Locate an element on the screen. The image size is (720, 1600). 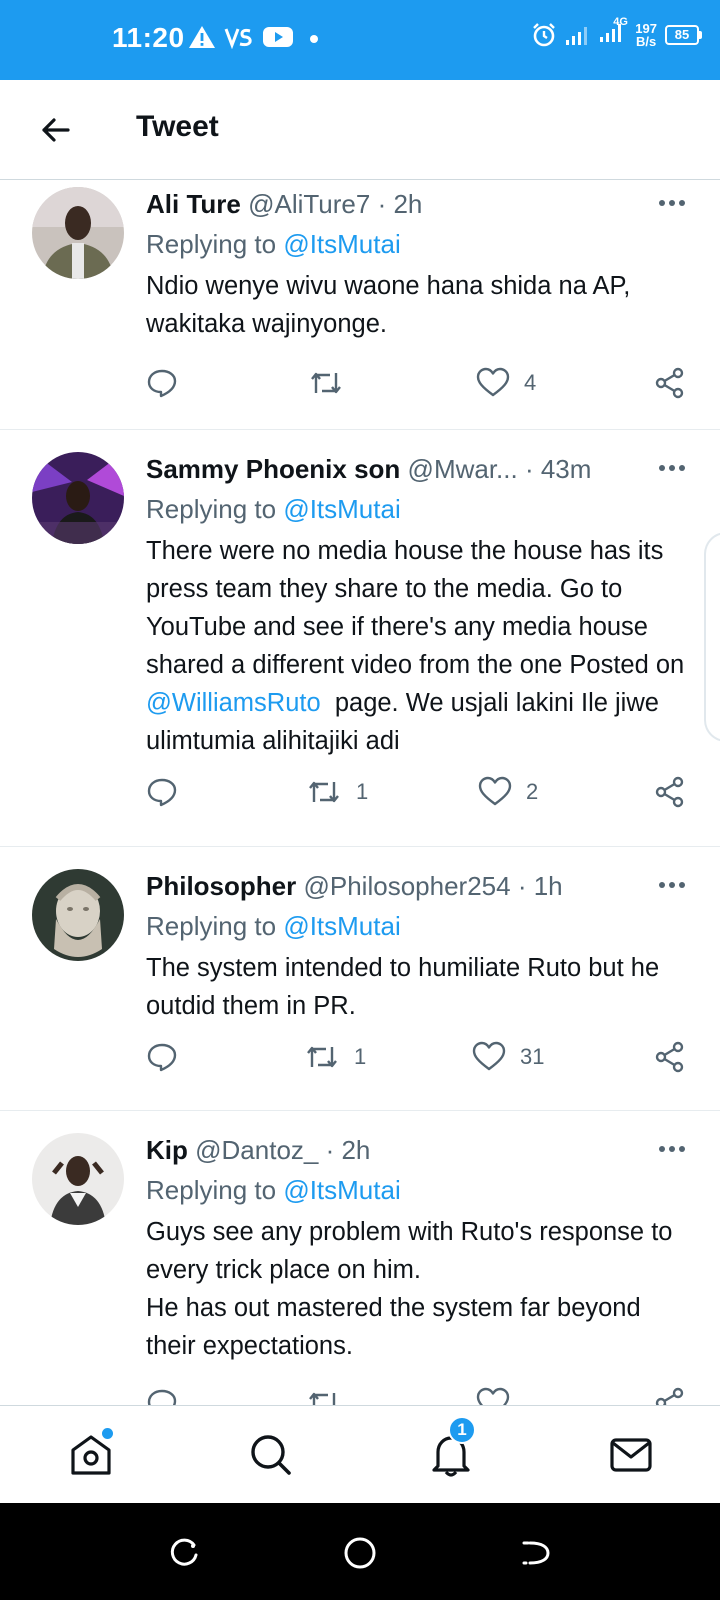
status-time: 11:20 is located at coordinates (148, 37).